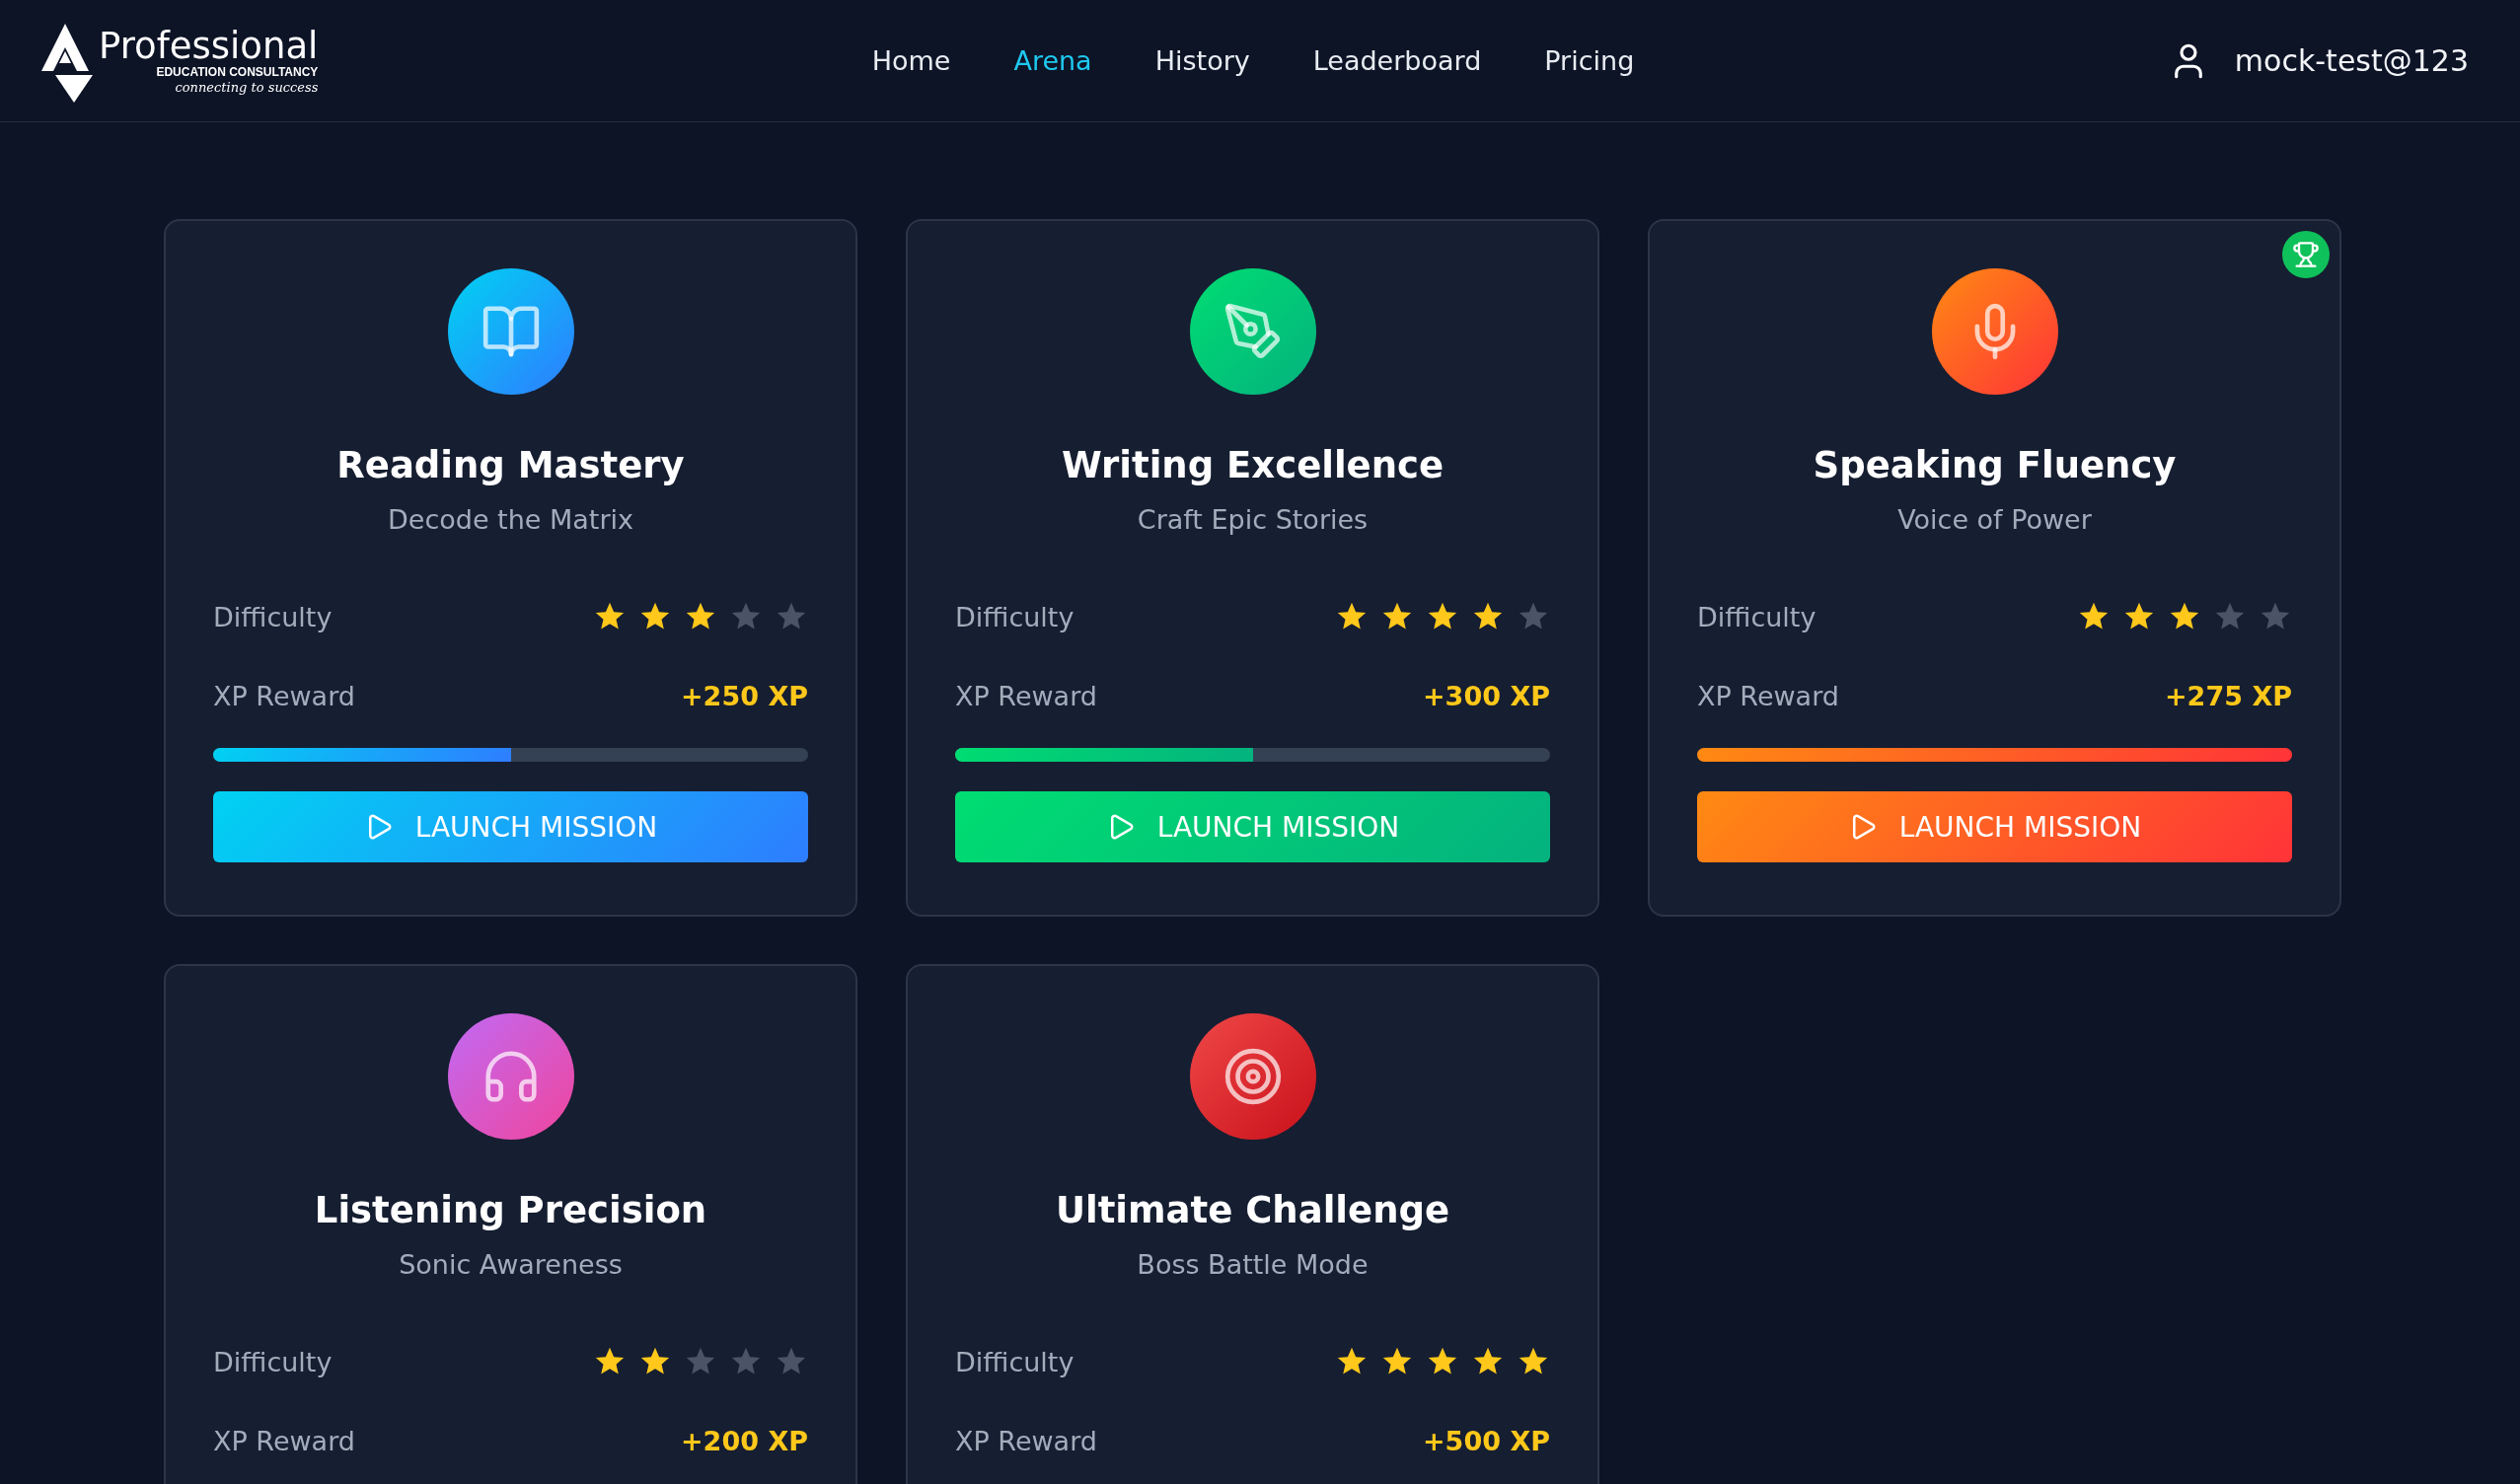 The width and height of the screenshot is (2520, 1484). Describe the element at coordinates (1052, 60) in the screenshot. I see `nav-link: Arena` at that location.